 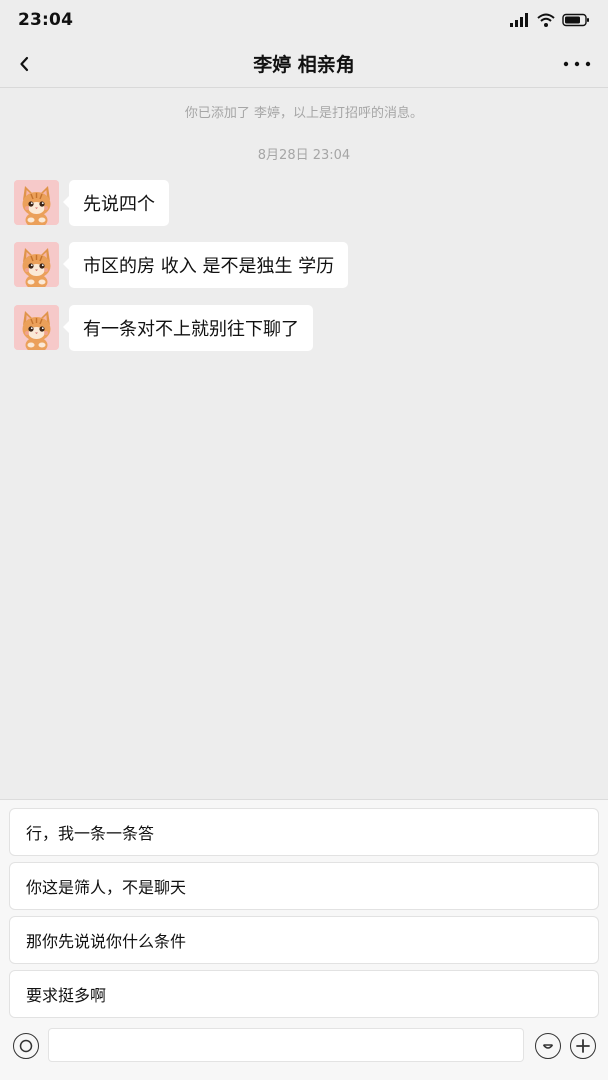 I want to click on message-input, so click(x=286, y=1045).